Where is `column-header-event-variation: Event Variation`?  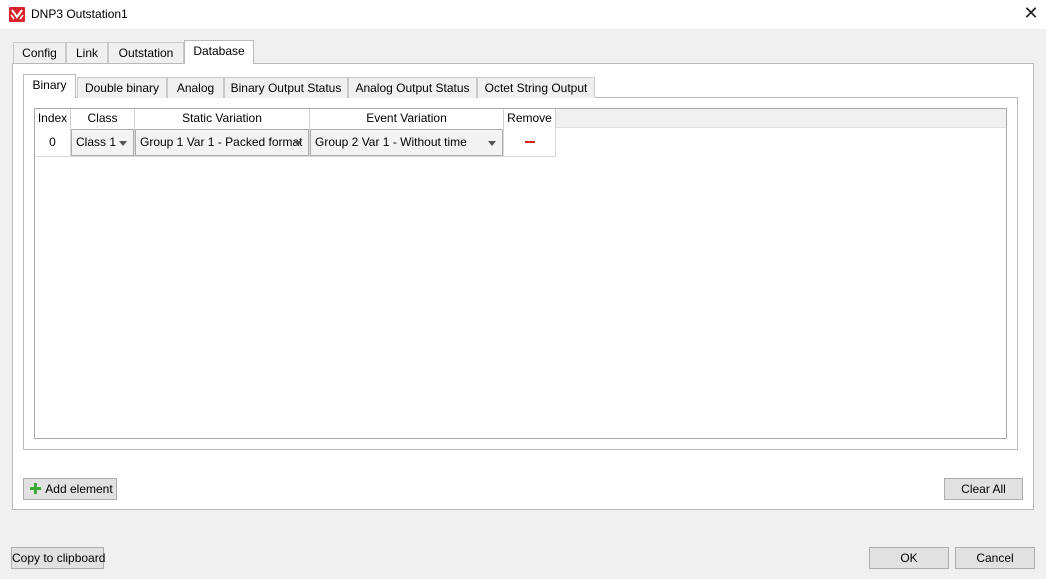
column-header-event-variation: Event Variation is located at coordinates (407, 118).